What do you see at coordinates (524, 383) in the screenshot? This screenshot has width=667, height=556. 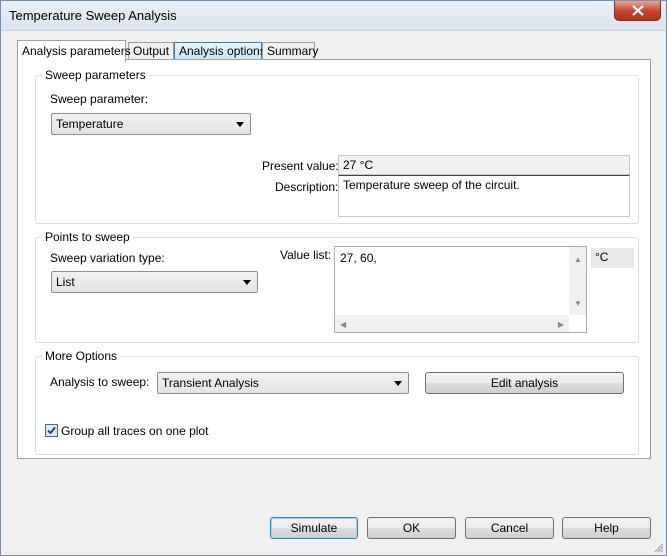 I see `edit-analysis-button: Edit analysis` at bounding box center [524, 383].